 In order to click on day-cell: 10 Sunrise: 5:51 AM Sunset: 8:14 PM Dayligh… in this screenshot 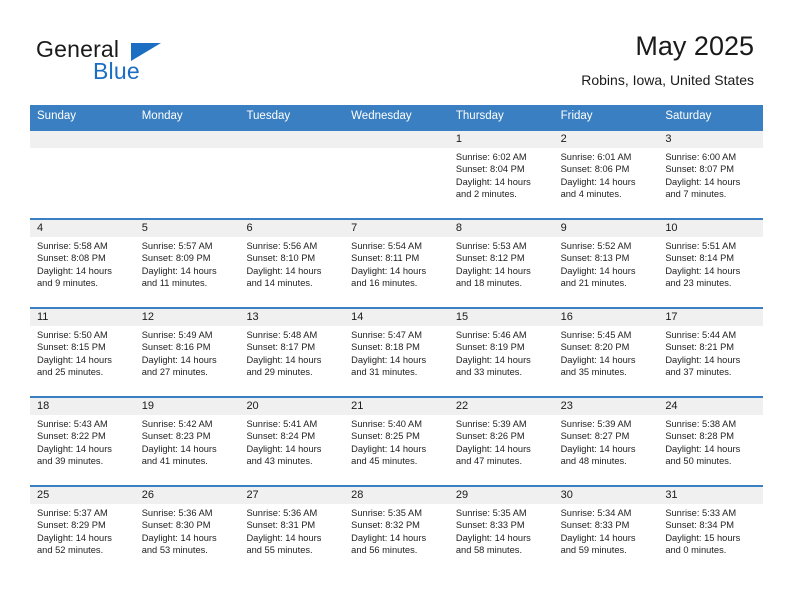, I will do `click(711, 263)`.